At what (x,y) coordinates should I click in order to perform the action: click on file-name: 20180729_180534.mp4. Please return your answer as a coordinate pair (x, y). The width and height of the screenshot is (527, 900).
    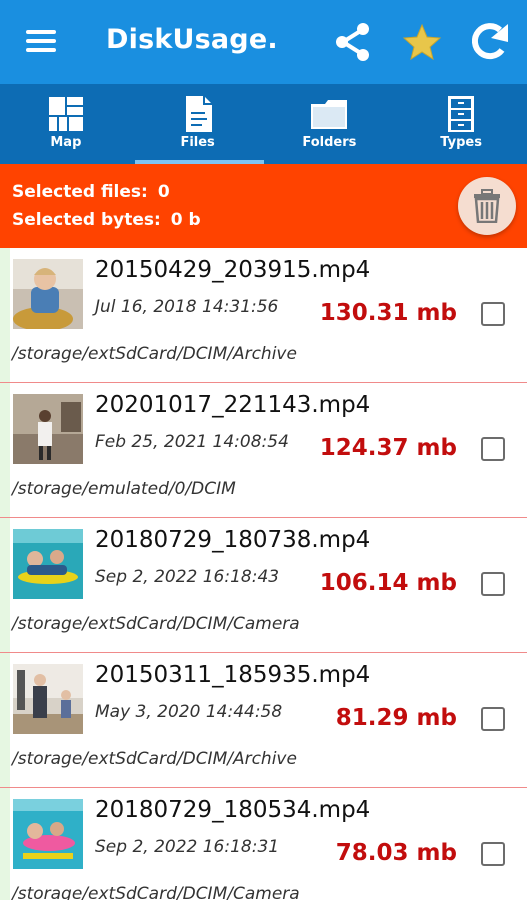
    Looking at the image, I should click on (233, 810).